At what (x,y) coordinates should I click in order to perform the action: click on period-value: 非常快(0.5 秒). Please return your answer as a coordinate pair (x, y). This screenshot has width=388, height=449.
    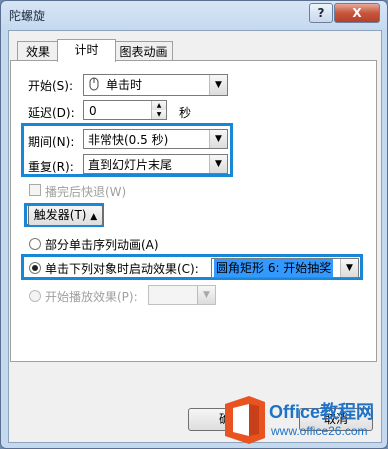
    Looking at the image, I should click on (128, 140).